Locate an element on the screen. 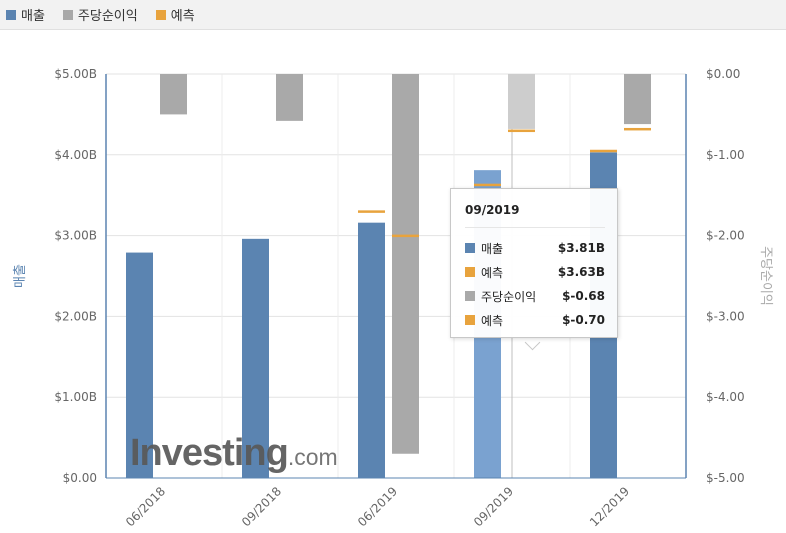  category-label: 09/2018 is located at coordinates (261, 506).